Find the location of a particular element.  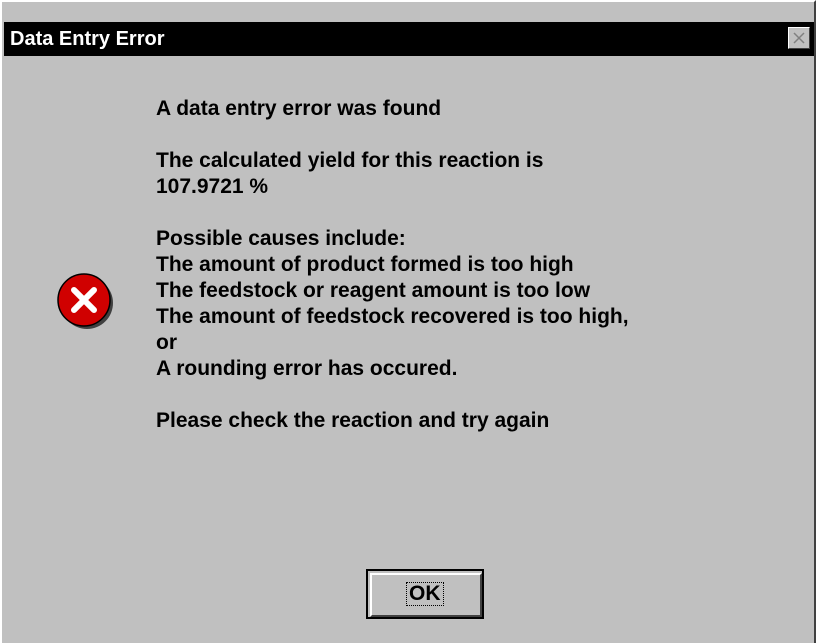

cause-item: The amount of product formed is too high is located at coordinates (365, 264).